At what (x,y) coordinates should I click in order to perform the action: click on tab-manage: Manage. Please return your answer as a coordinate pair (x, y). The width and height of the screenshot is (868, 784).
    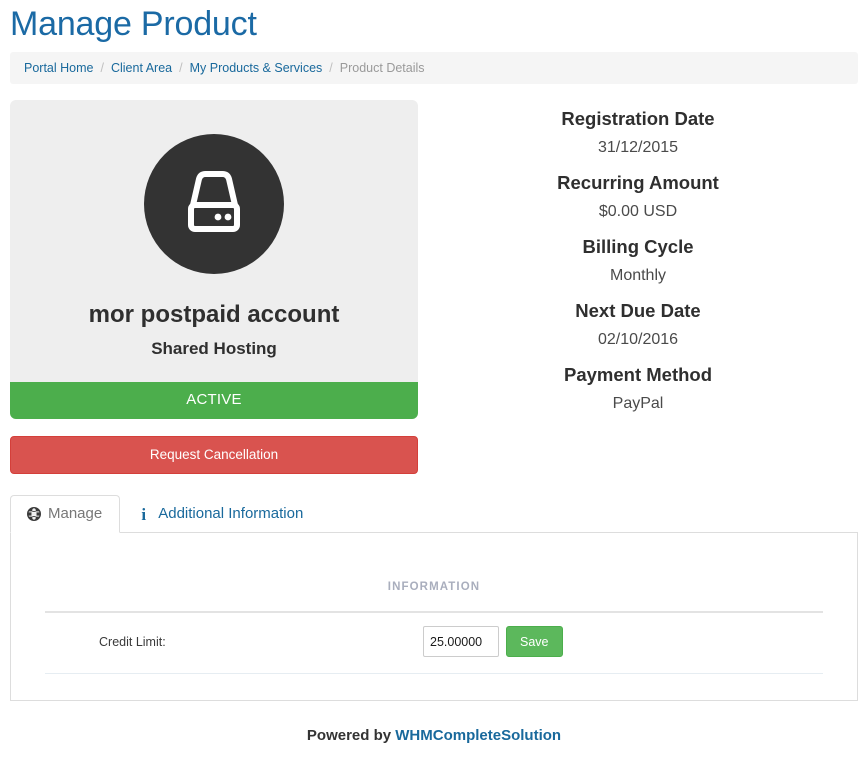
    Looking at the image, I should click on (65, 514).